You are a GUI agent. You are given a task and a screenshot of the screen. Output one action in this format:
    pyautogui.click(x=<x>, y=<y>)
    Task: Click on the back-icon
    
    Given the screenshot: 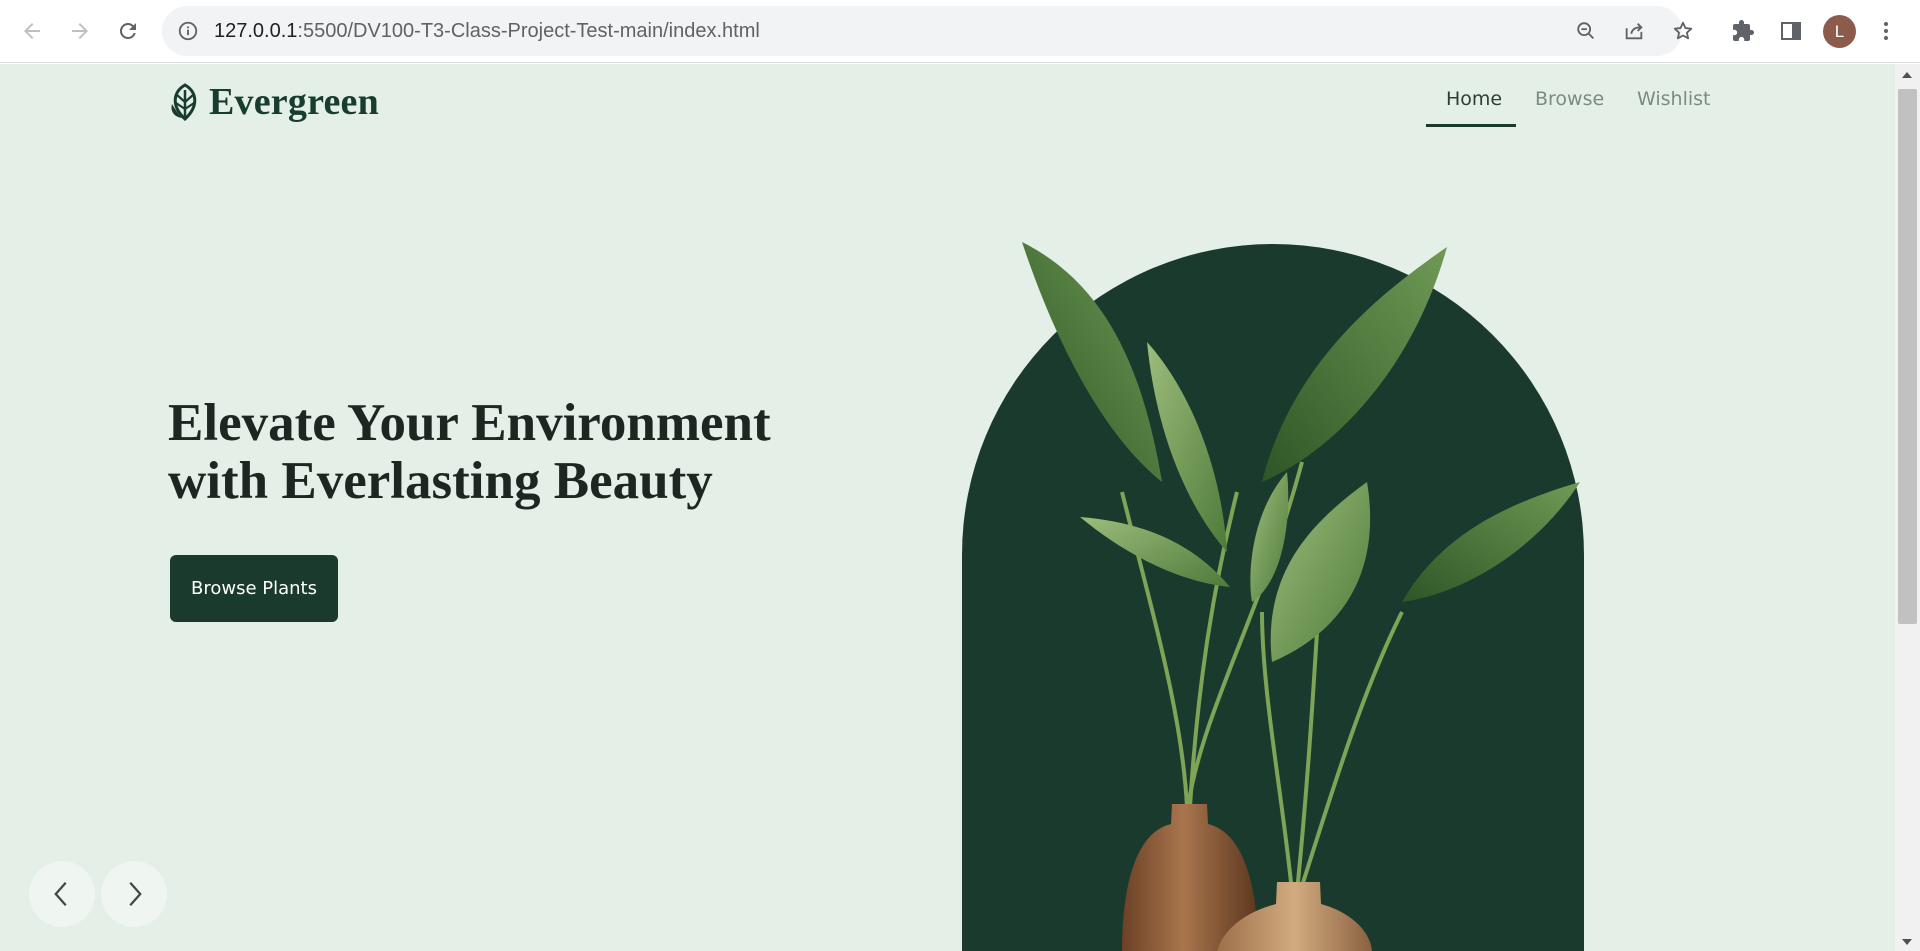 What is the action you would take?
    pyautogui.click(x=32, y=31)
    